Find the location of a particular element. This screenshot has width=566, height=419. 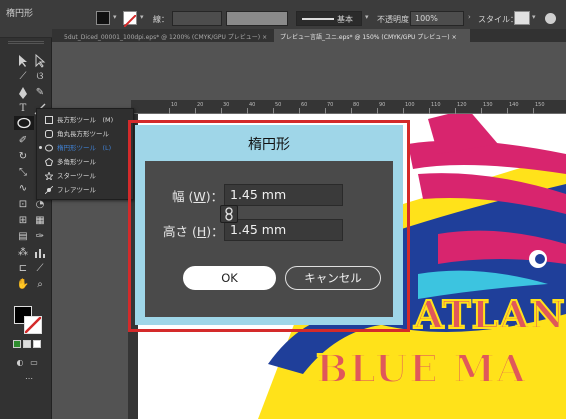

width-field: 1.45 mm is located at coordinates (283, 195).